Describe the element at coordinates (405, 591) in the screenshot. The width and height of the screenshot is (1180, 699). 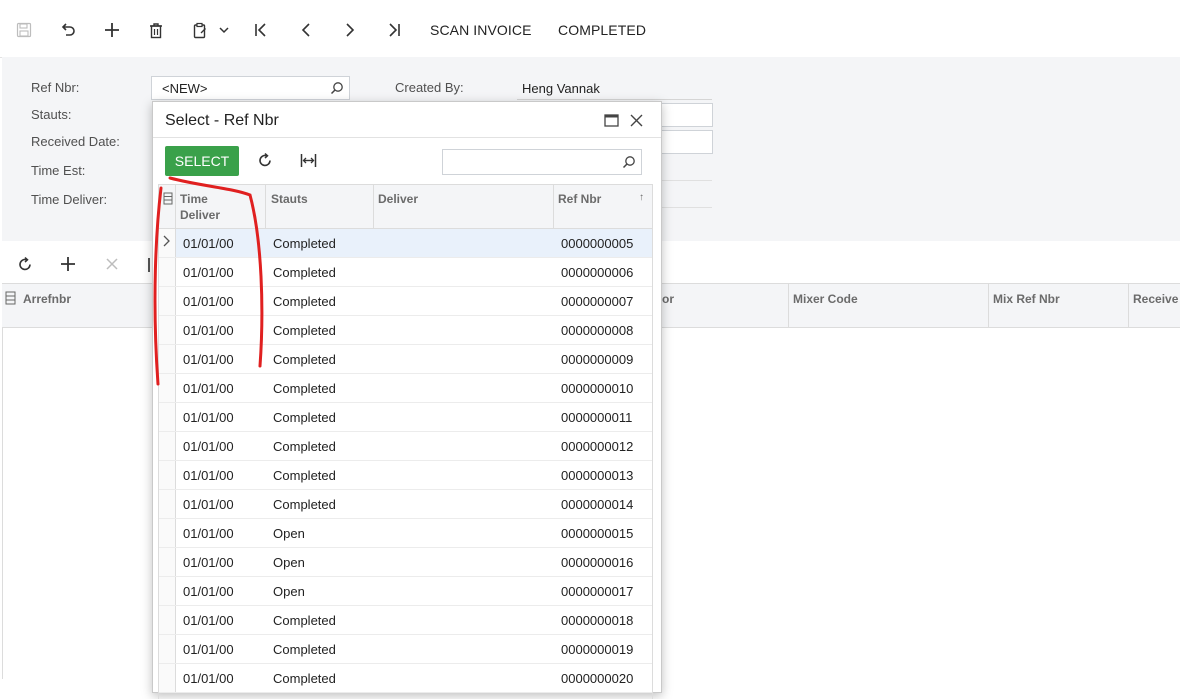
I see `table-row: 01/01/00 Open 0000000017` at that location.